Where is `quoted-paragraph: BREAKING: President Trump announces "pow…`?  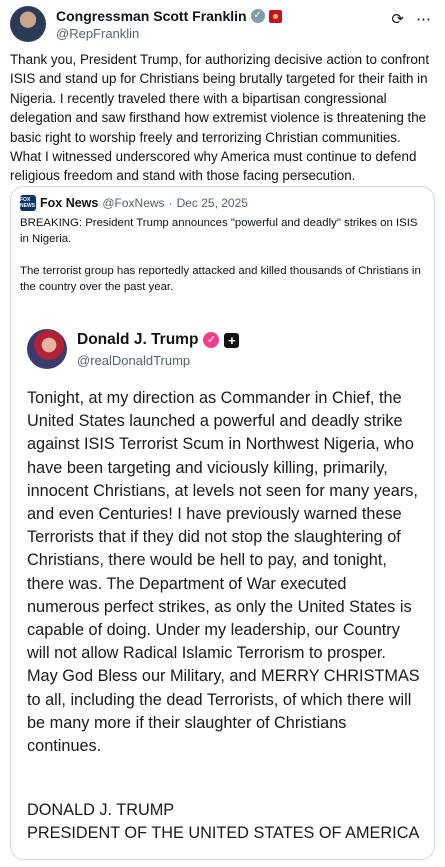
quoted-paragraph: BREAKING: President Trump announces "pow… is located at coordinates (219, 231).